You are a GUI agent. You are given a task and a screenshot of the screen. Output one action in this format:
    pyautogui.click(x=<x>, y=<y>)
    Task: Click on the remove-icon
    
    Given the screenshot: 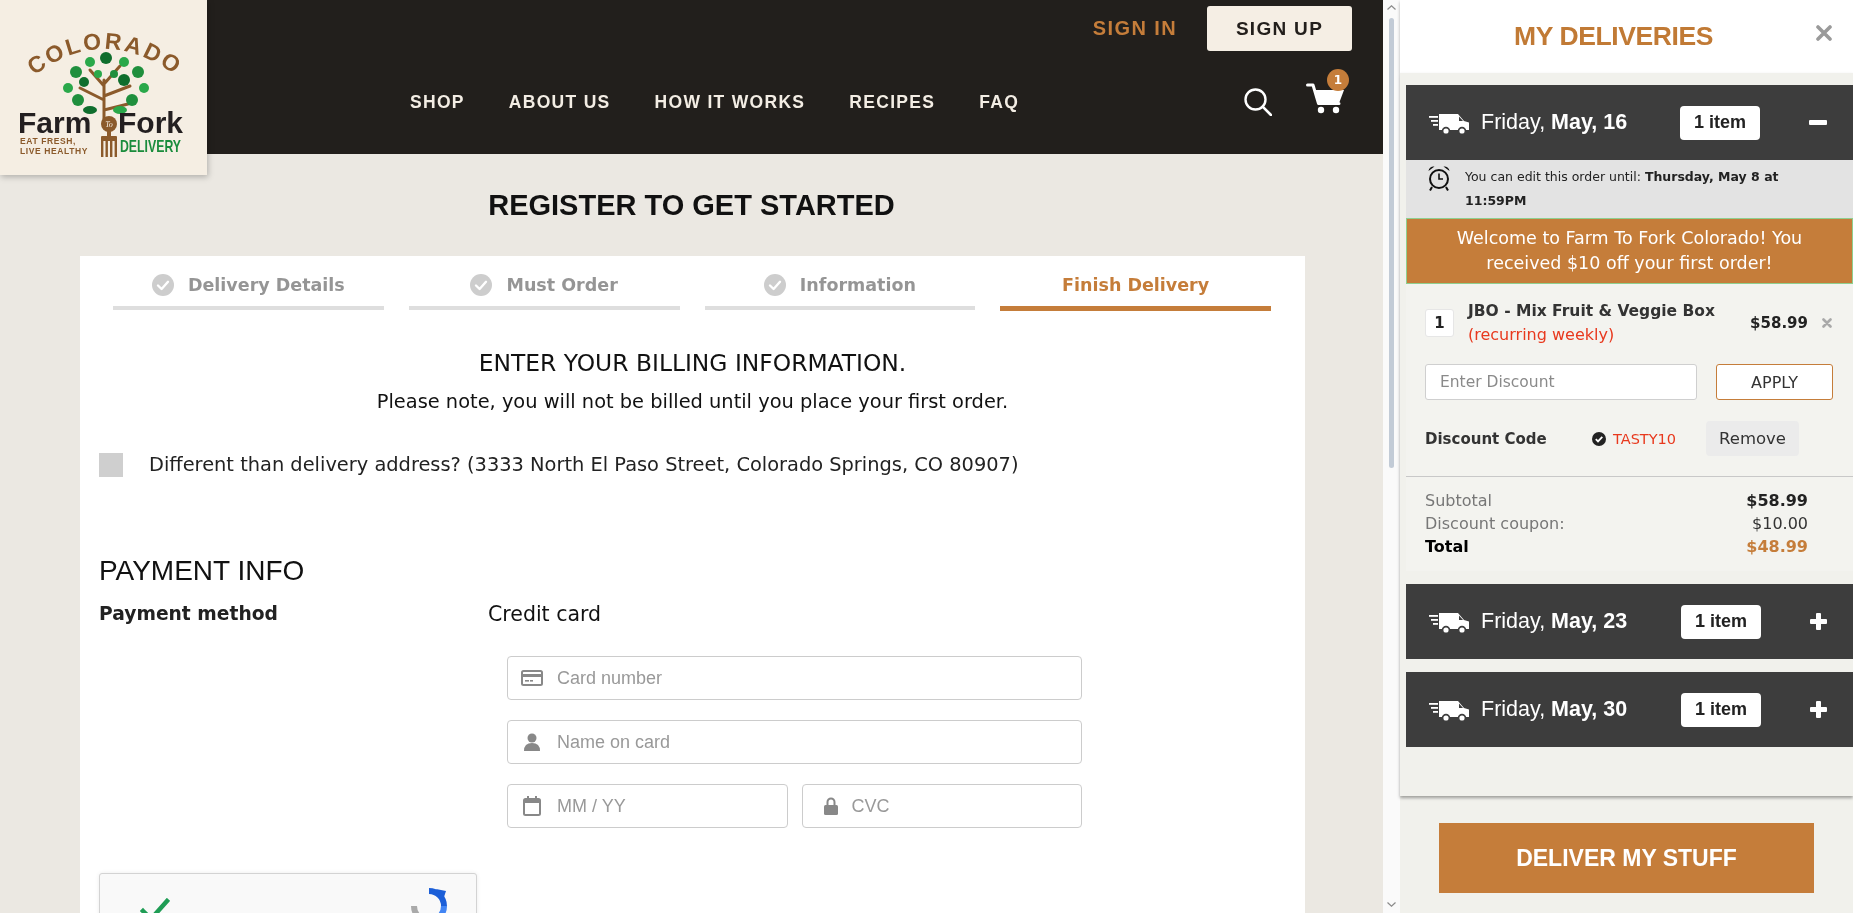 What is the action you would take?
    pyautogui.click(x=1827, y=323)
    